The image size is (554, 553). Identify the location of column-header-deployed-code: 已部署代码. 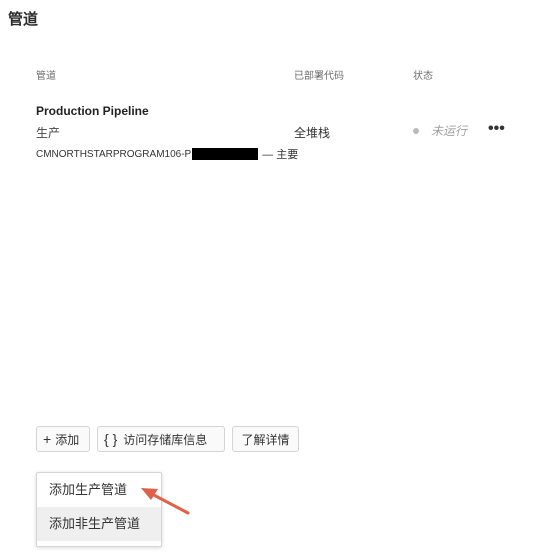
(319, 76).